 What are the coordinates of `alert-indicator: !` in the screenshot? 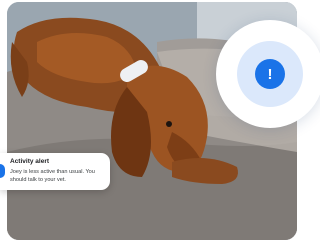 It's located at (268, 74).